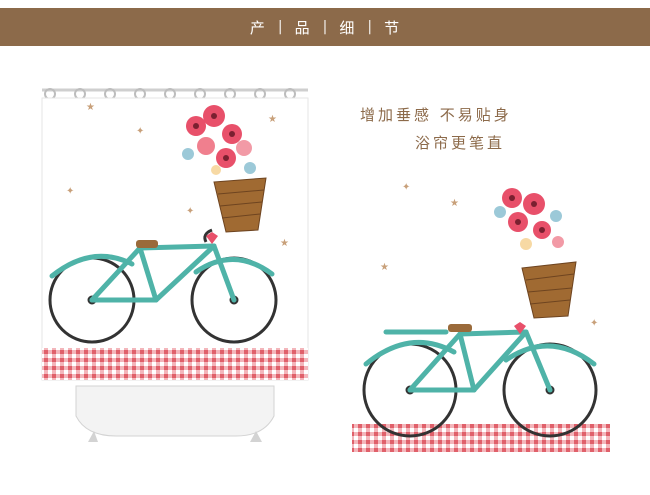  What do you see at coordinates (529, 219) in the screenshot?
I see `flower-bouquet` at bounding box center [529, 219].